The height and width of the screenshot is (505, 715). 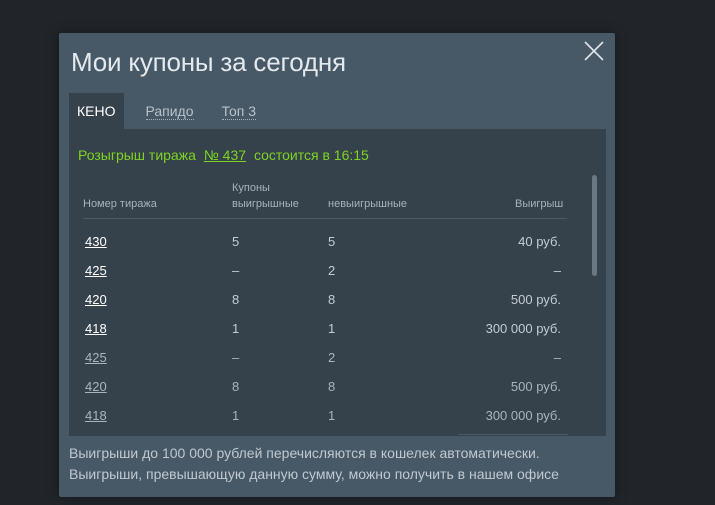 What do you see at coordinates (594, 225) in the screenshot?
I see `table-scrollbar` at bounding box center [594, 225].